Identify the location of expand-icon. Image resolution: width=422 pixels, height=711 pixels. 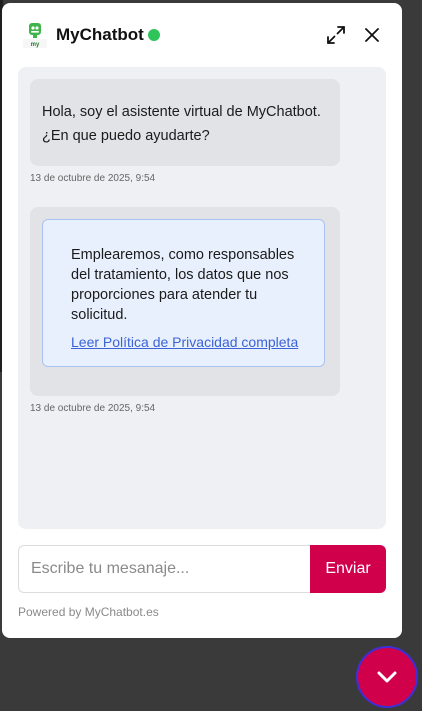
(336, 35).